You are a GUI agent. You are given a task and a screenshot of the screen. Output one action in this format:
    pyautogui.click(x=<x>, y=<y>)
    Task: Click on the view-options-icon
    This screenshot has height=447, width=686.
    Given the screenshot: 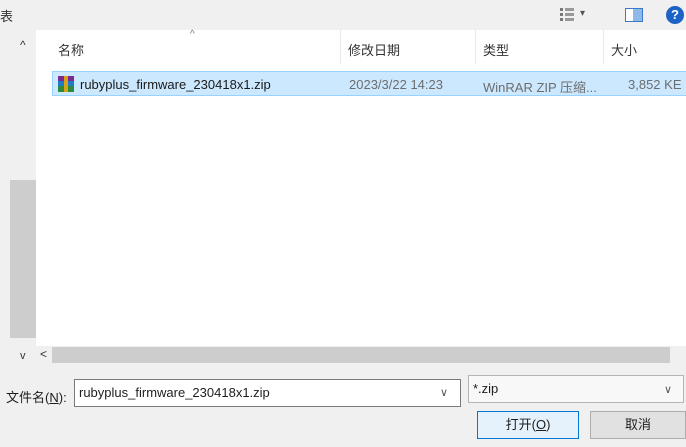 What is the action you would take?
    pyautogui.click(x=567, y=14)
    